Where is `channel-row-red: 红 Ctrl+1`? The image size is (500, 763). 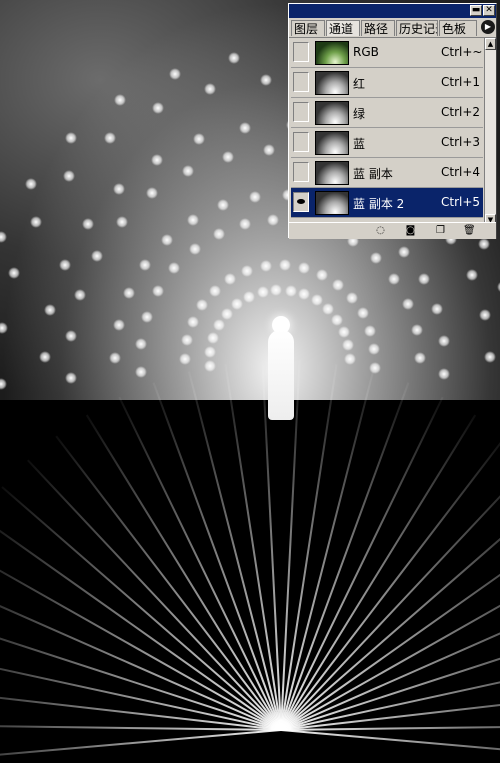
channel-row-red: 红 Ctrl+1 is located at coordinates (387, 83).